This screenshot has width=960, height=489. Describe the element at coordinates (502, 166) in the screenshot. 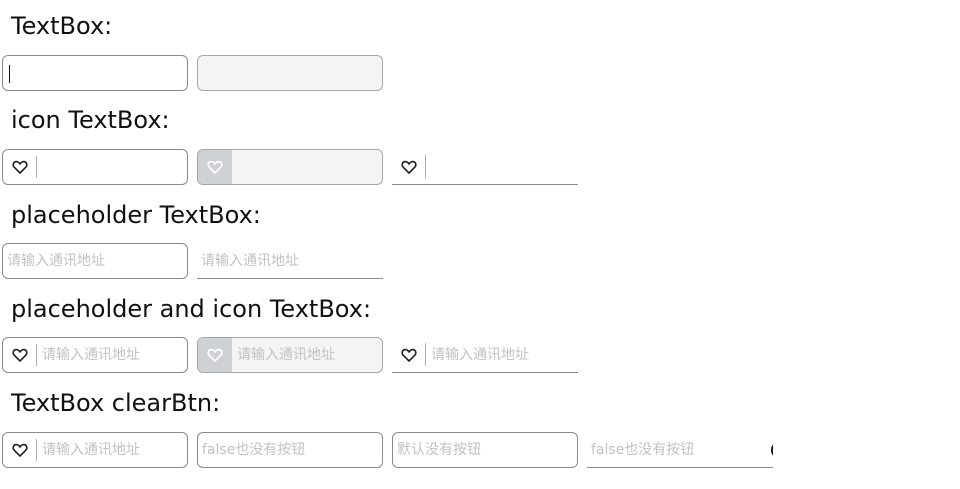

I see `icon-text-input-underline` at that location.